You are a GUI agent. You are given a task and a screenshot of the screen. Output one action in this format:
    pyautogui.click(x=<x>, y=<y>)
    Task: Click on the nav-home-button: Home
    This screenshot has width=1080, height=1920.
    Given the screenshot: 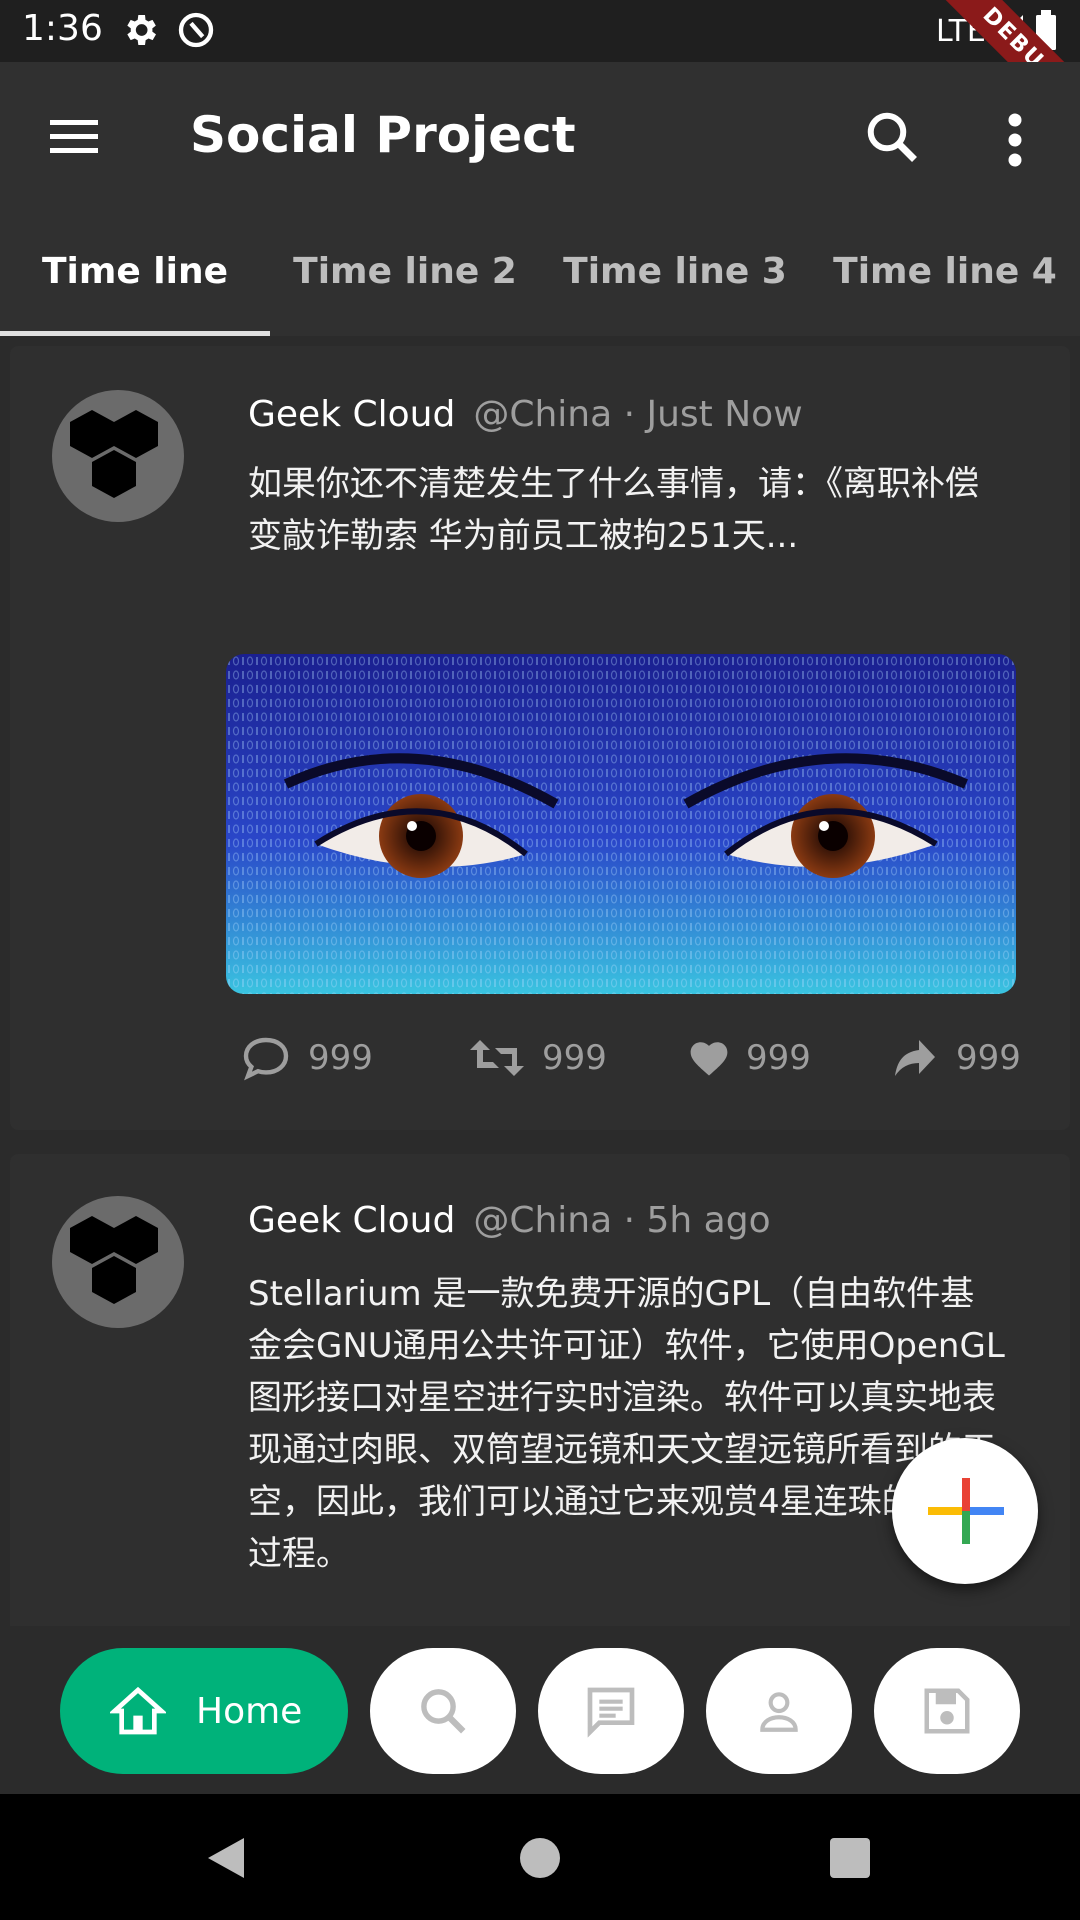 What is the action you would take?
    pyautogui.click(x=204, y=1711)
    